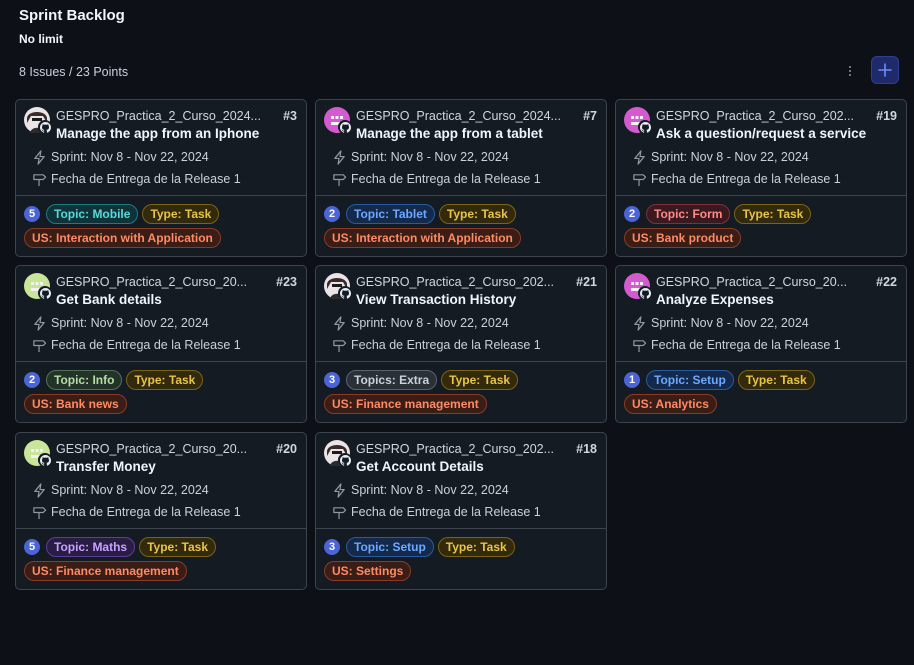  What do you see at coordinates (477, 133) in the screenshot?
I see `issue-title: Manage the app from a tablet` at bounding box center [477, 133].